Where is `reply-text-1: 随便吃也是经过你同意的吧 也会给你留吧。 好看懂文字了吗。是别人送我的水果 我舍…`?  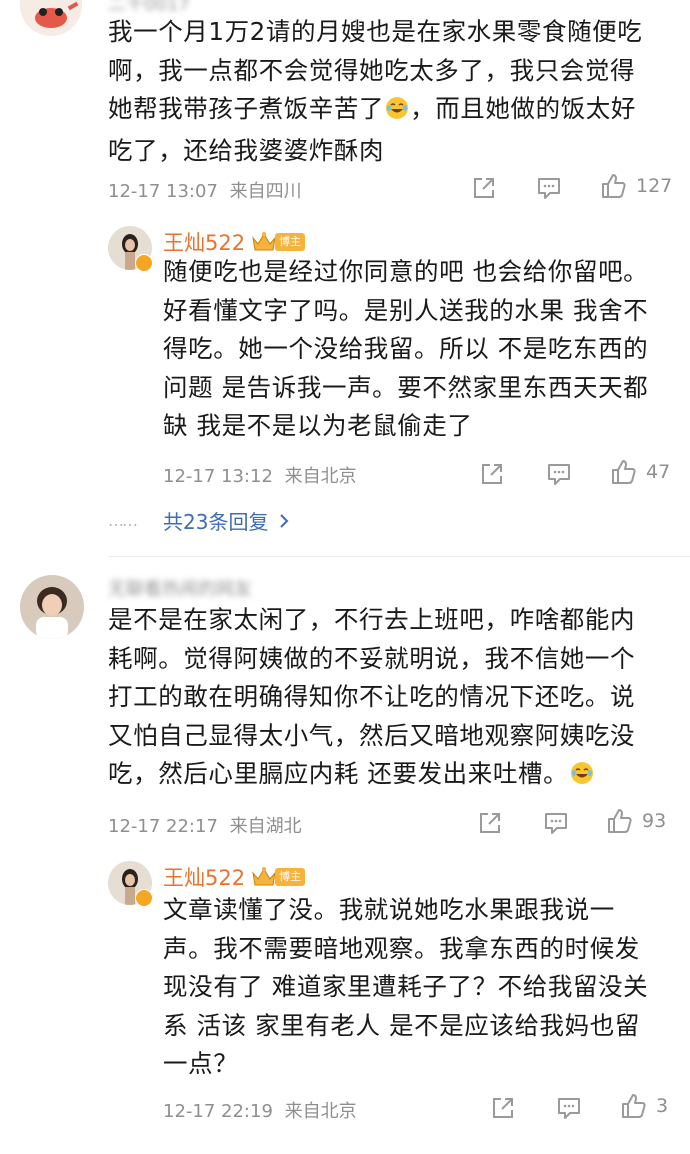
reply-text-1: 随便吃也是经过你同意的吧 也会给你留吧。 好看懂文字了吗。是别人送我的水果 我舍… is located at coordinates (418, 349).